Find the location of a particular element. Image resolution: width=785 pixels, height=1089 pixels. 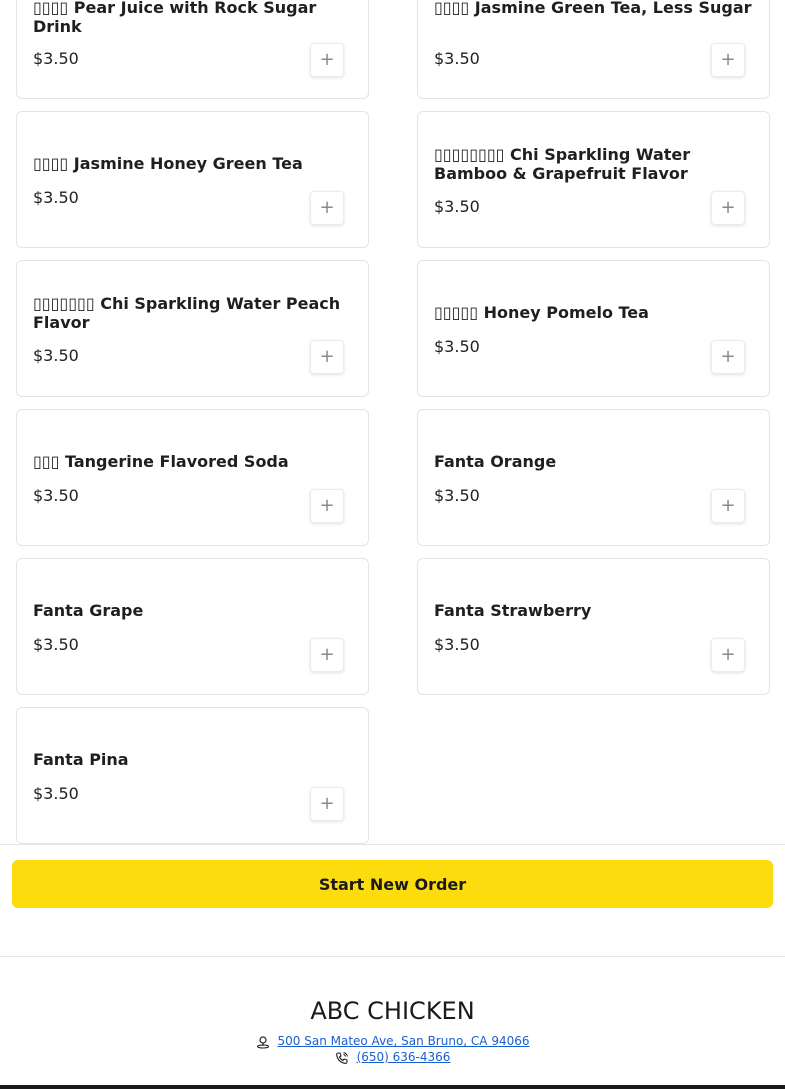

address-line: 500 San Mateo Ave, San Bruno, CA 94066 is located at coordinates (392, 1041).